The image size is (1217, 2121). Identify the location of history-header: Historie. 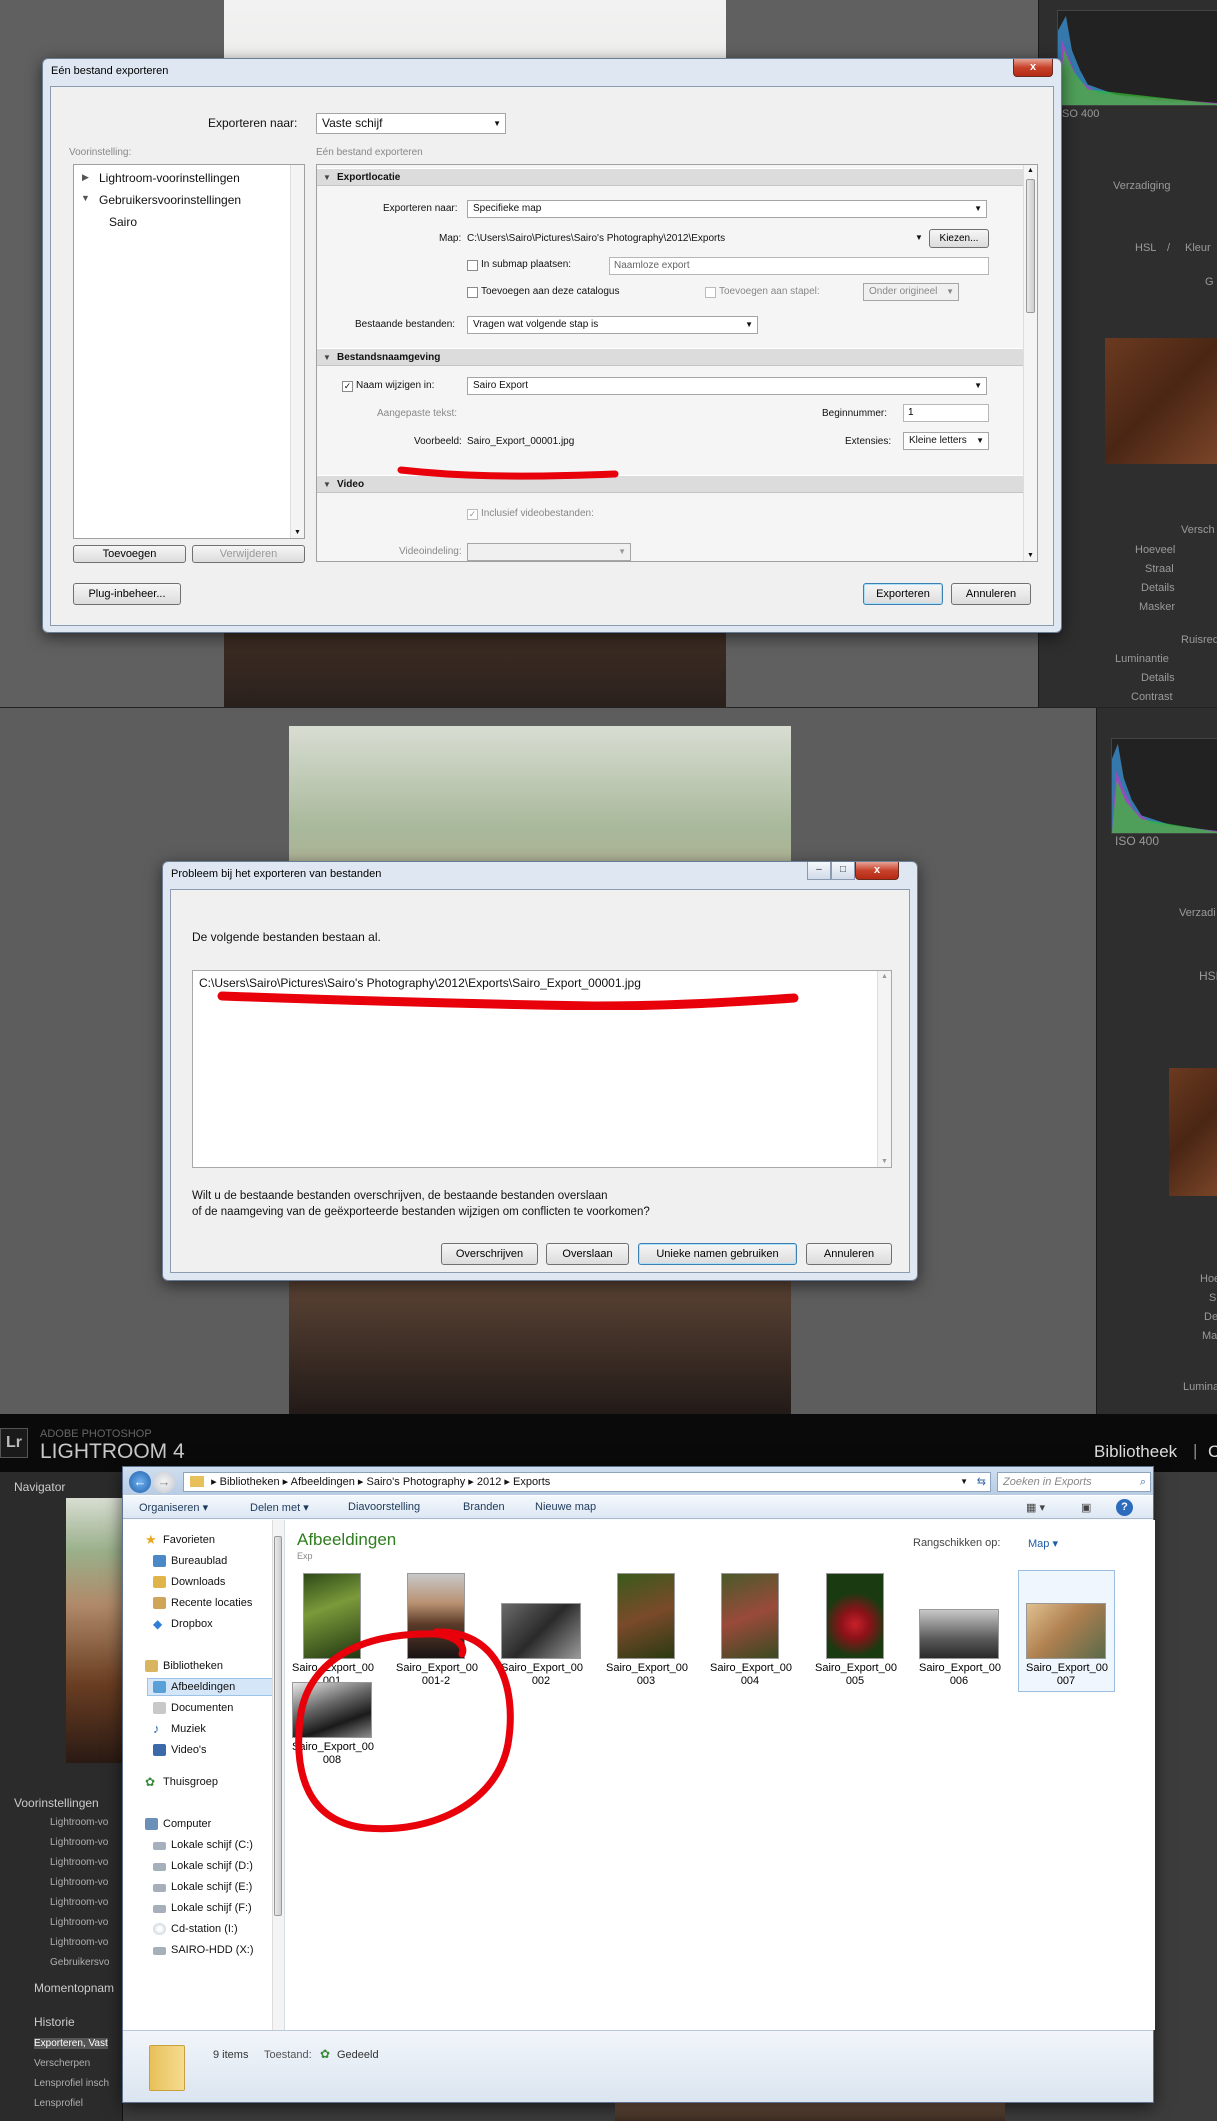
(54, 2022).